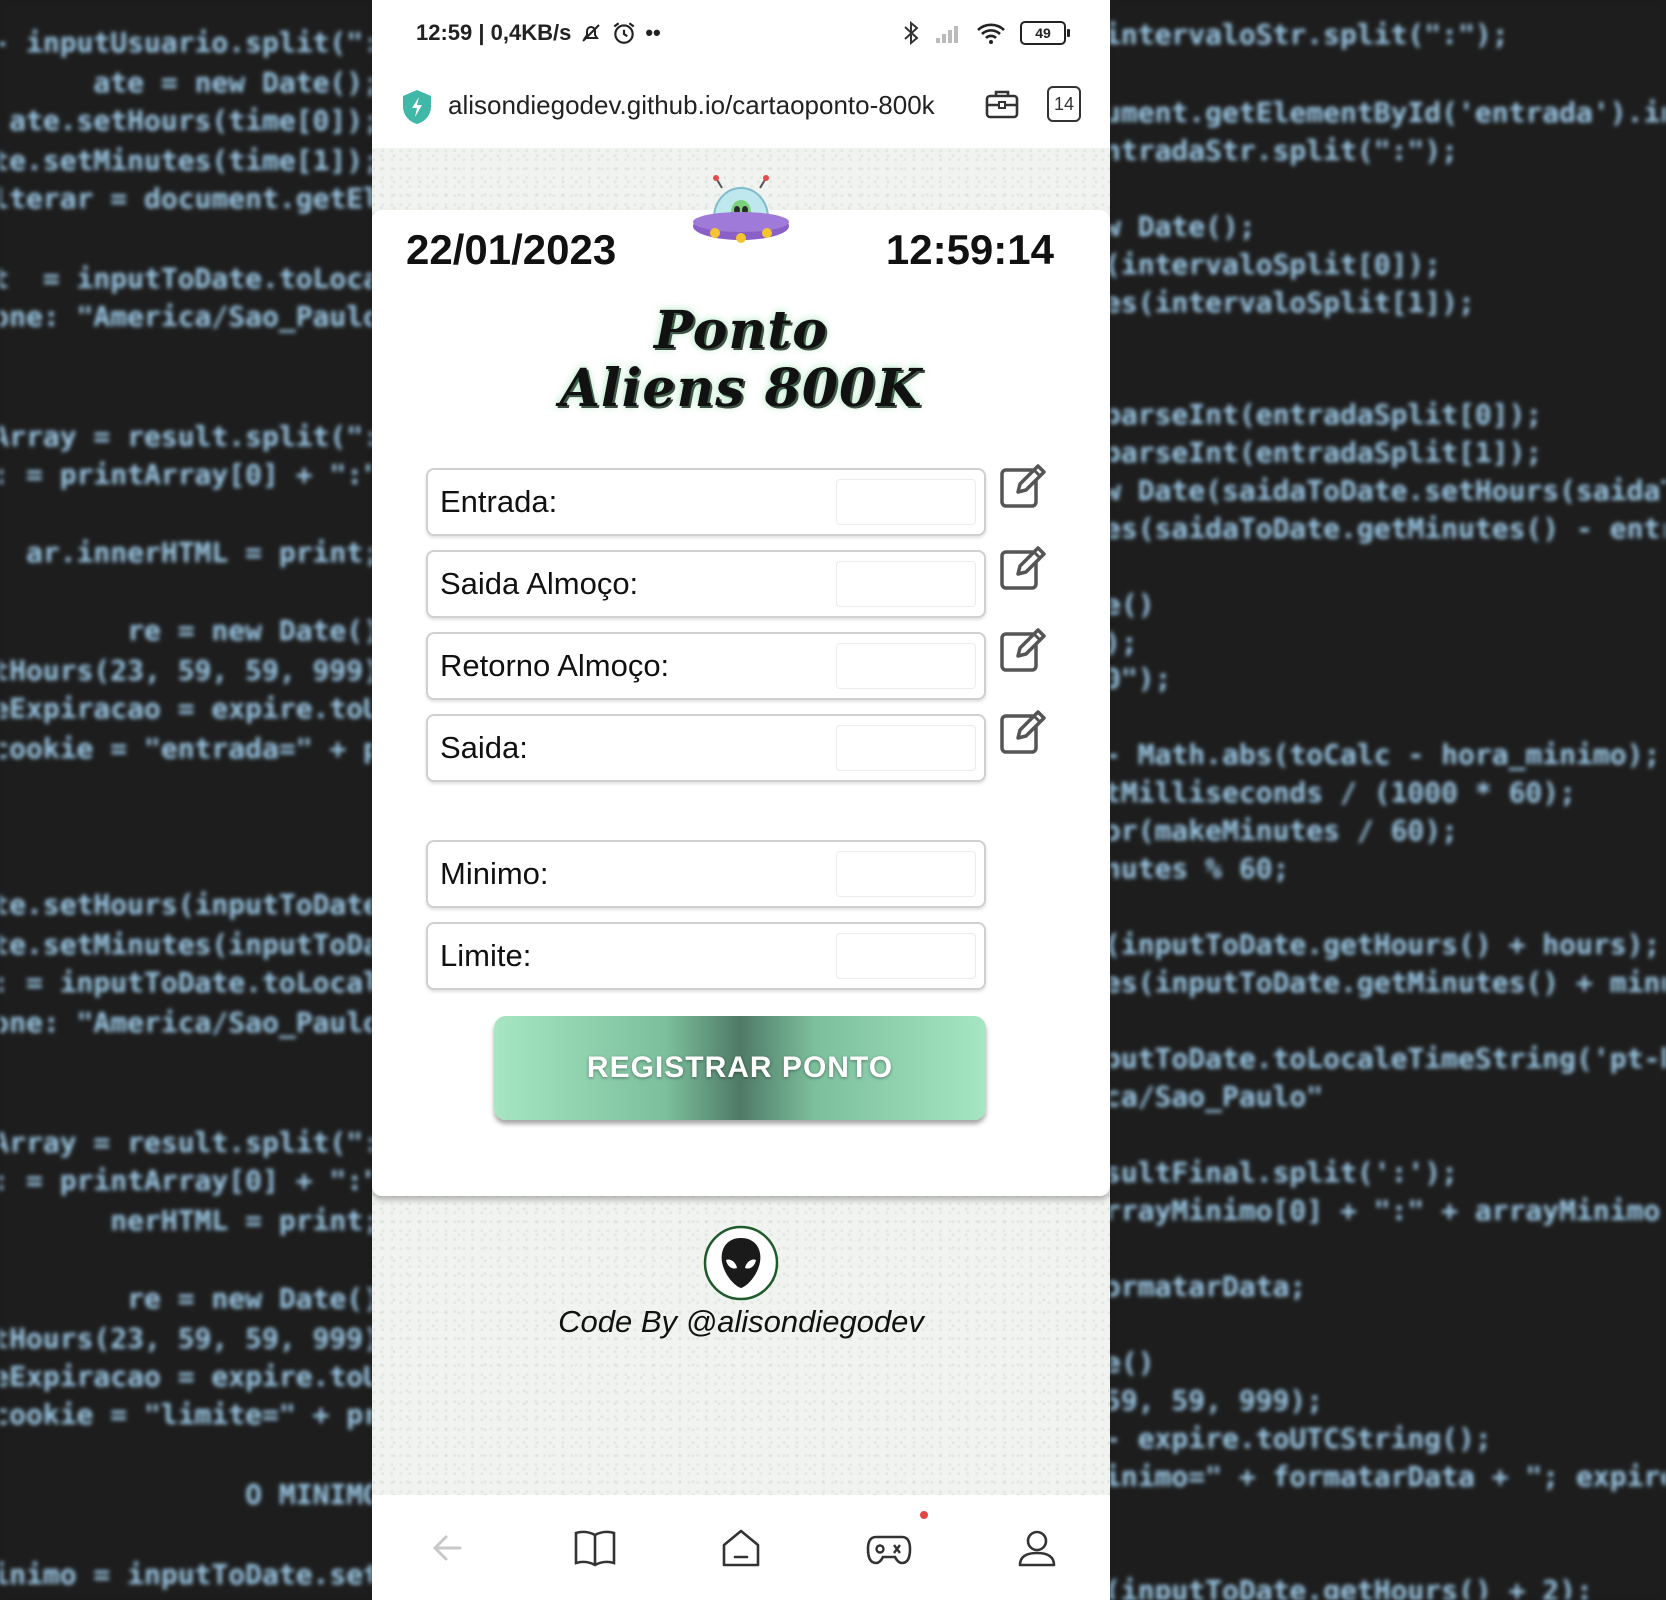 The height and width of the screenshot is (1600, 1666). Describe the element at coordinates (486, 955) in the screenshot. I see `field-label-limite: Limite:` at that location.